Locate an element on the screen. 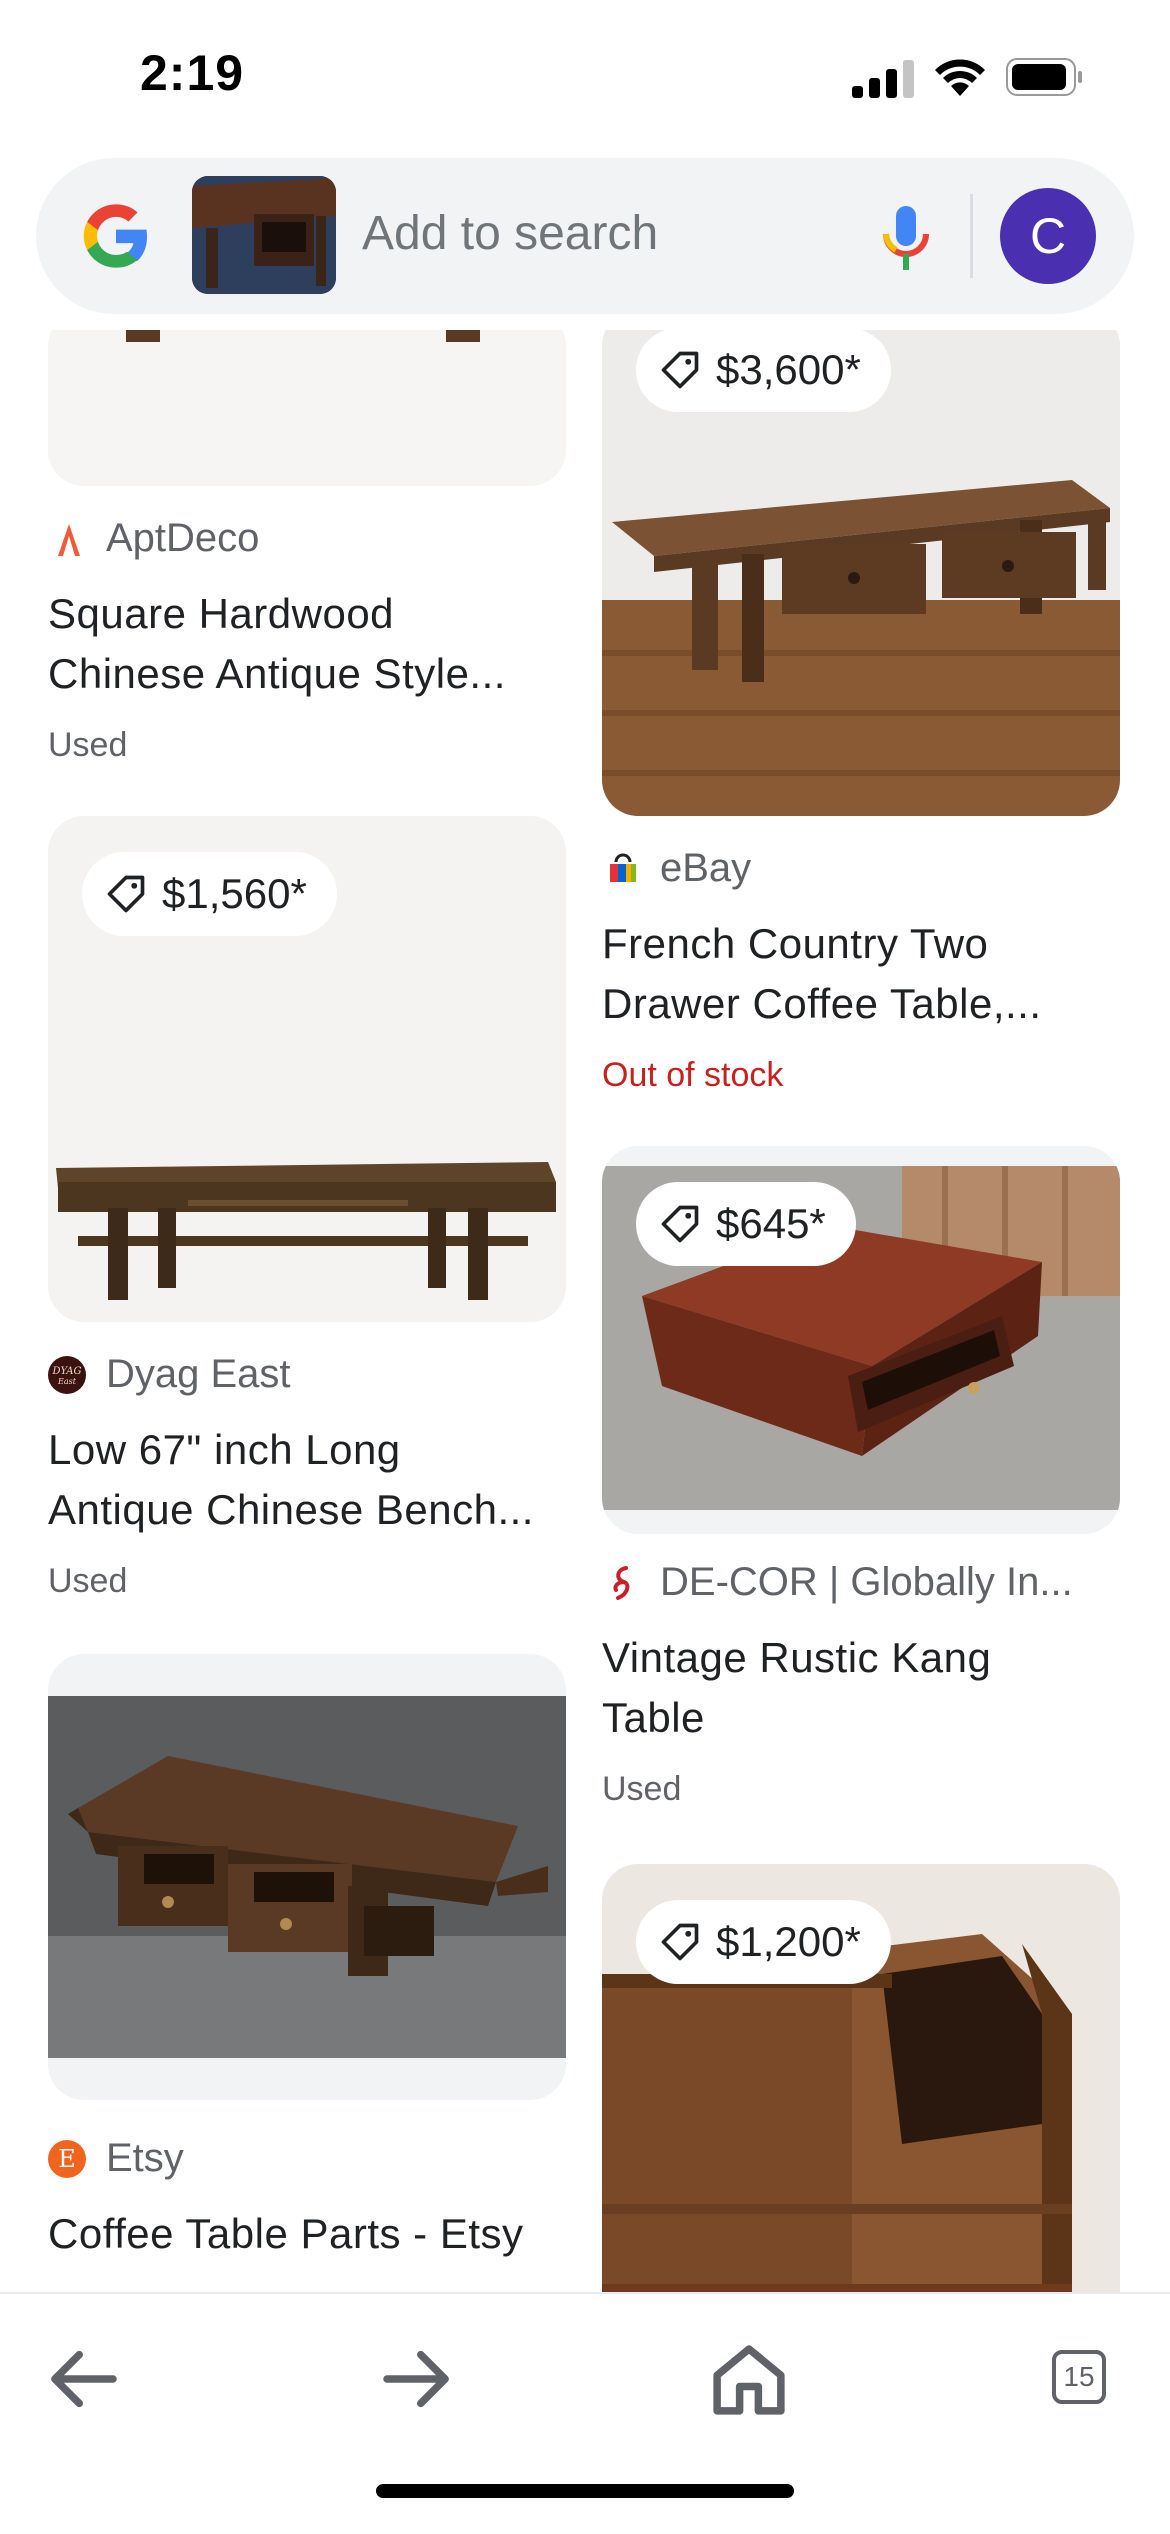 Image resolution: width=1170 pixels, height=2534 pixels. price-value: $1,560* is located at coordinates (234, 893).